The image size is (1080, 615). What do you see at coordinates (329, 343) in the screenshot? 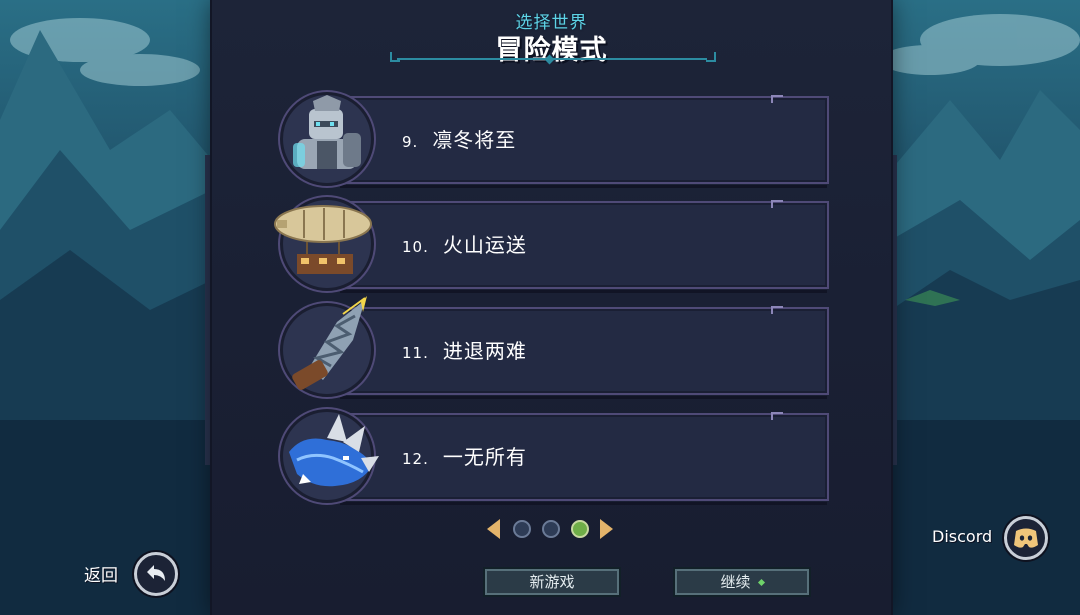
I see `drill-icon` at bounding box center [329, 343].